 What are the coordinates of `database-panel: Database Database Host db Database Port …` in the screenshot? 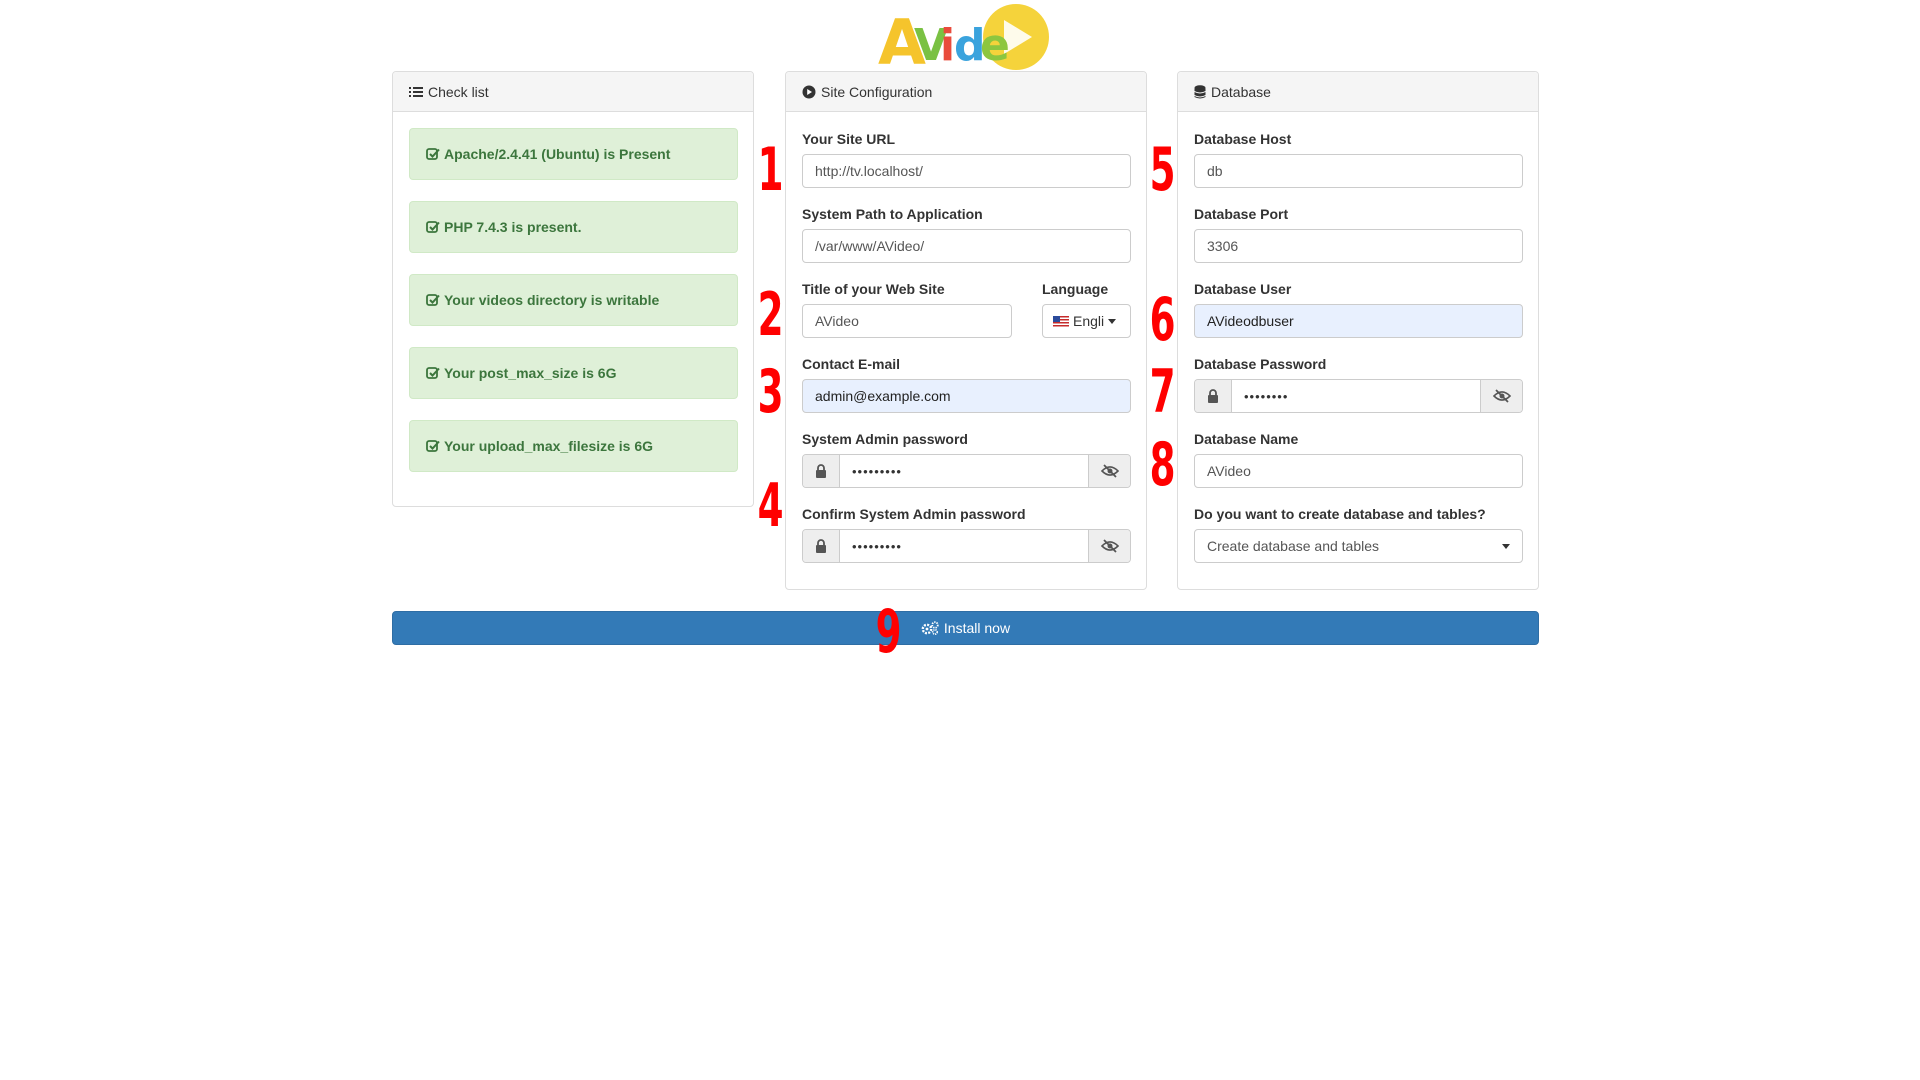 It's located at (1358, 330).